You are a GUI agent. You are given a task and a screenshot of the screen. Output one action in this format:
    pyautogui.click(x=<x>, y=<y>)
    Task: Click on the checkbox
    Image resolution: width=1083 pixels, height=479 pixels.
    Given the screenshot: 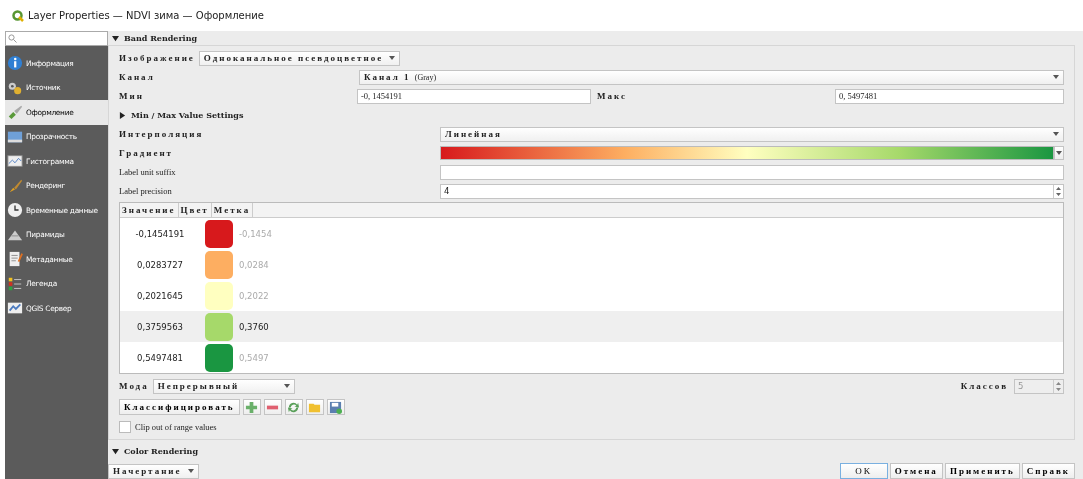 What is the action you would take?
    pyautogui.click(x=125, y=427)
    